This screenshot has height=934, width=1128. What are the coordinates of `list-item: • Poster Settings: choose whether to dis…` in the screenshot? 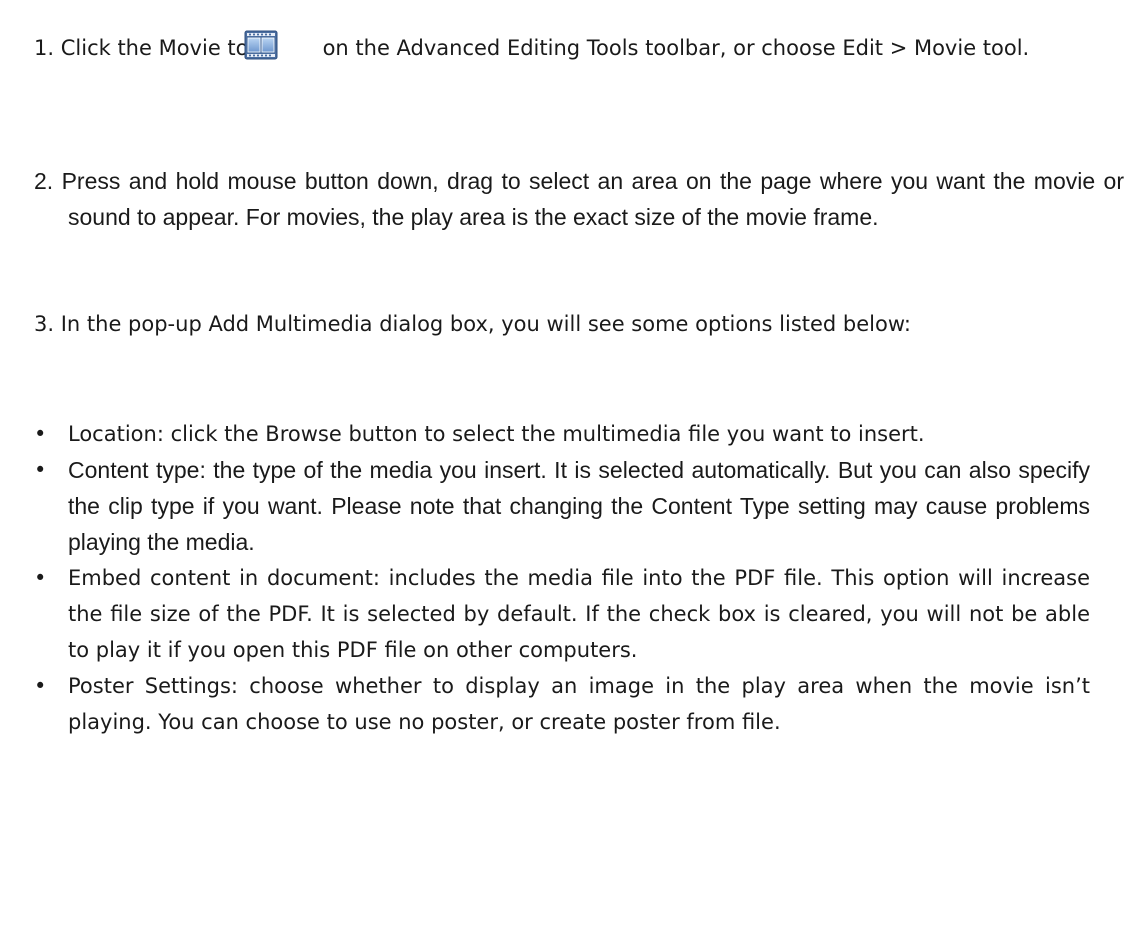 It's located at (562, 704).